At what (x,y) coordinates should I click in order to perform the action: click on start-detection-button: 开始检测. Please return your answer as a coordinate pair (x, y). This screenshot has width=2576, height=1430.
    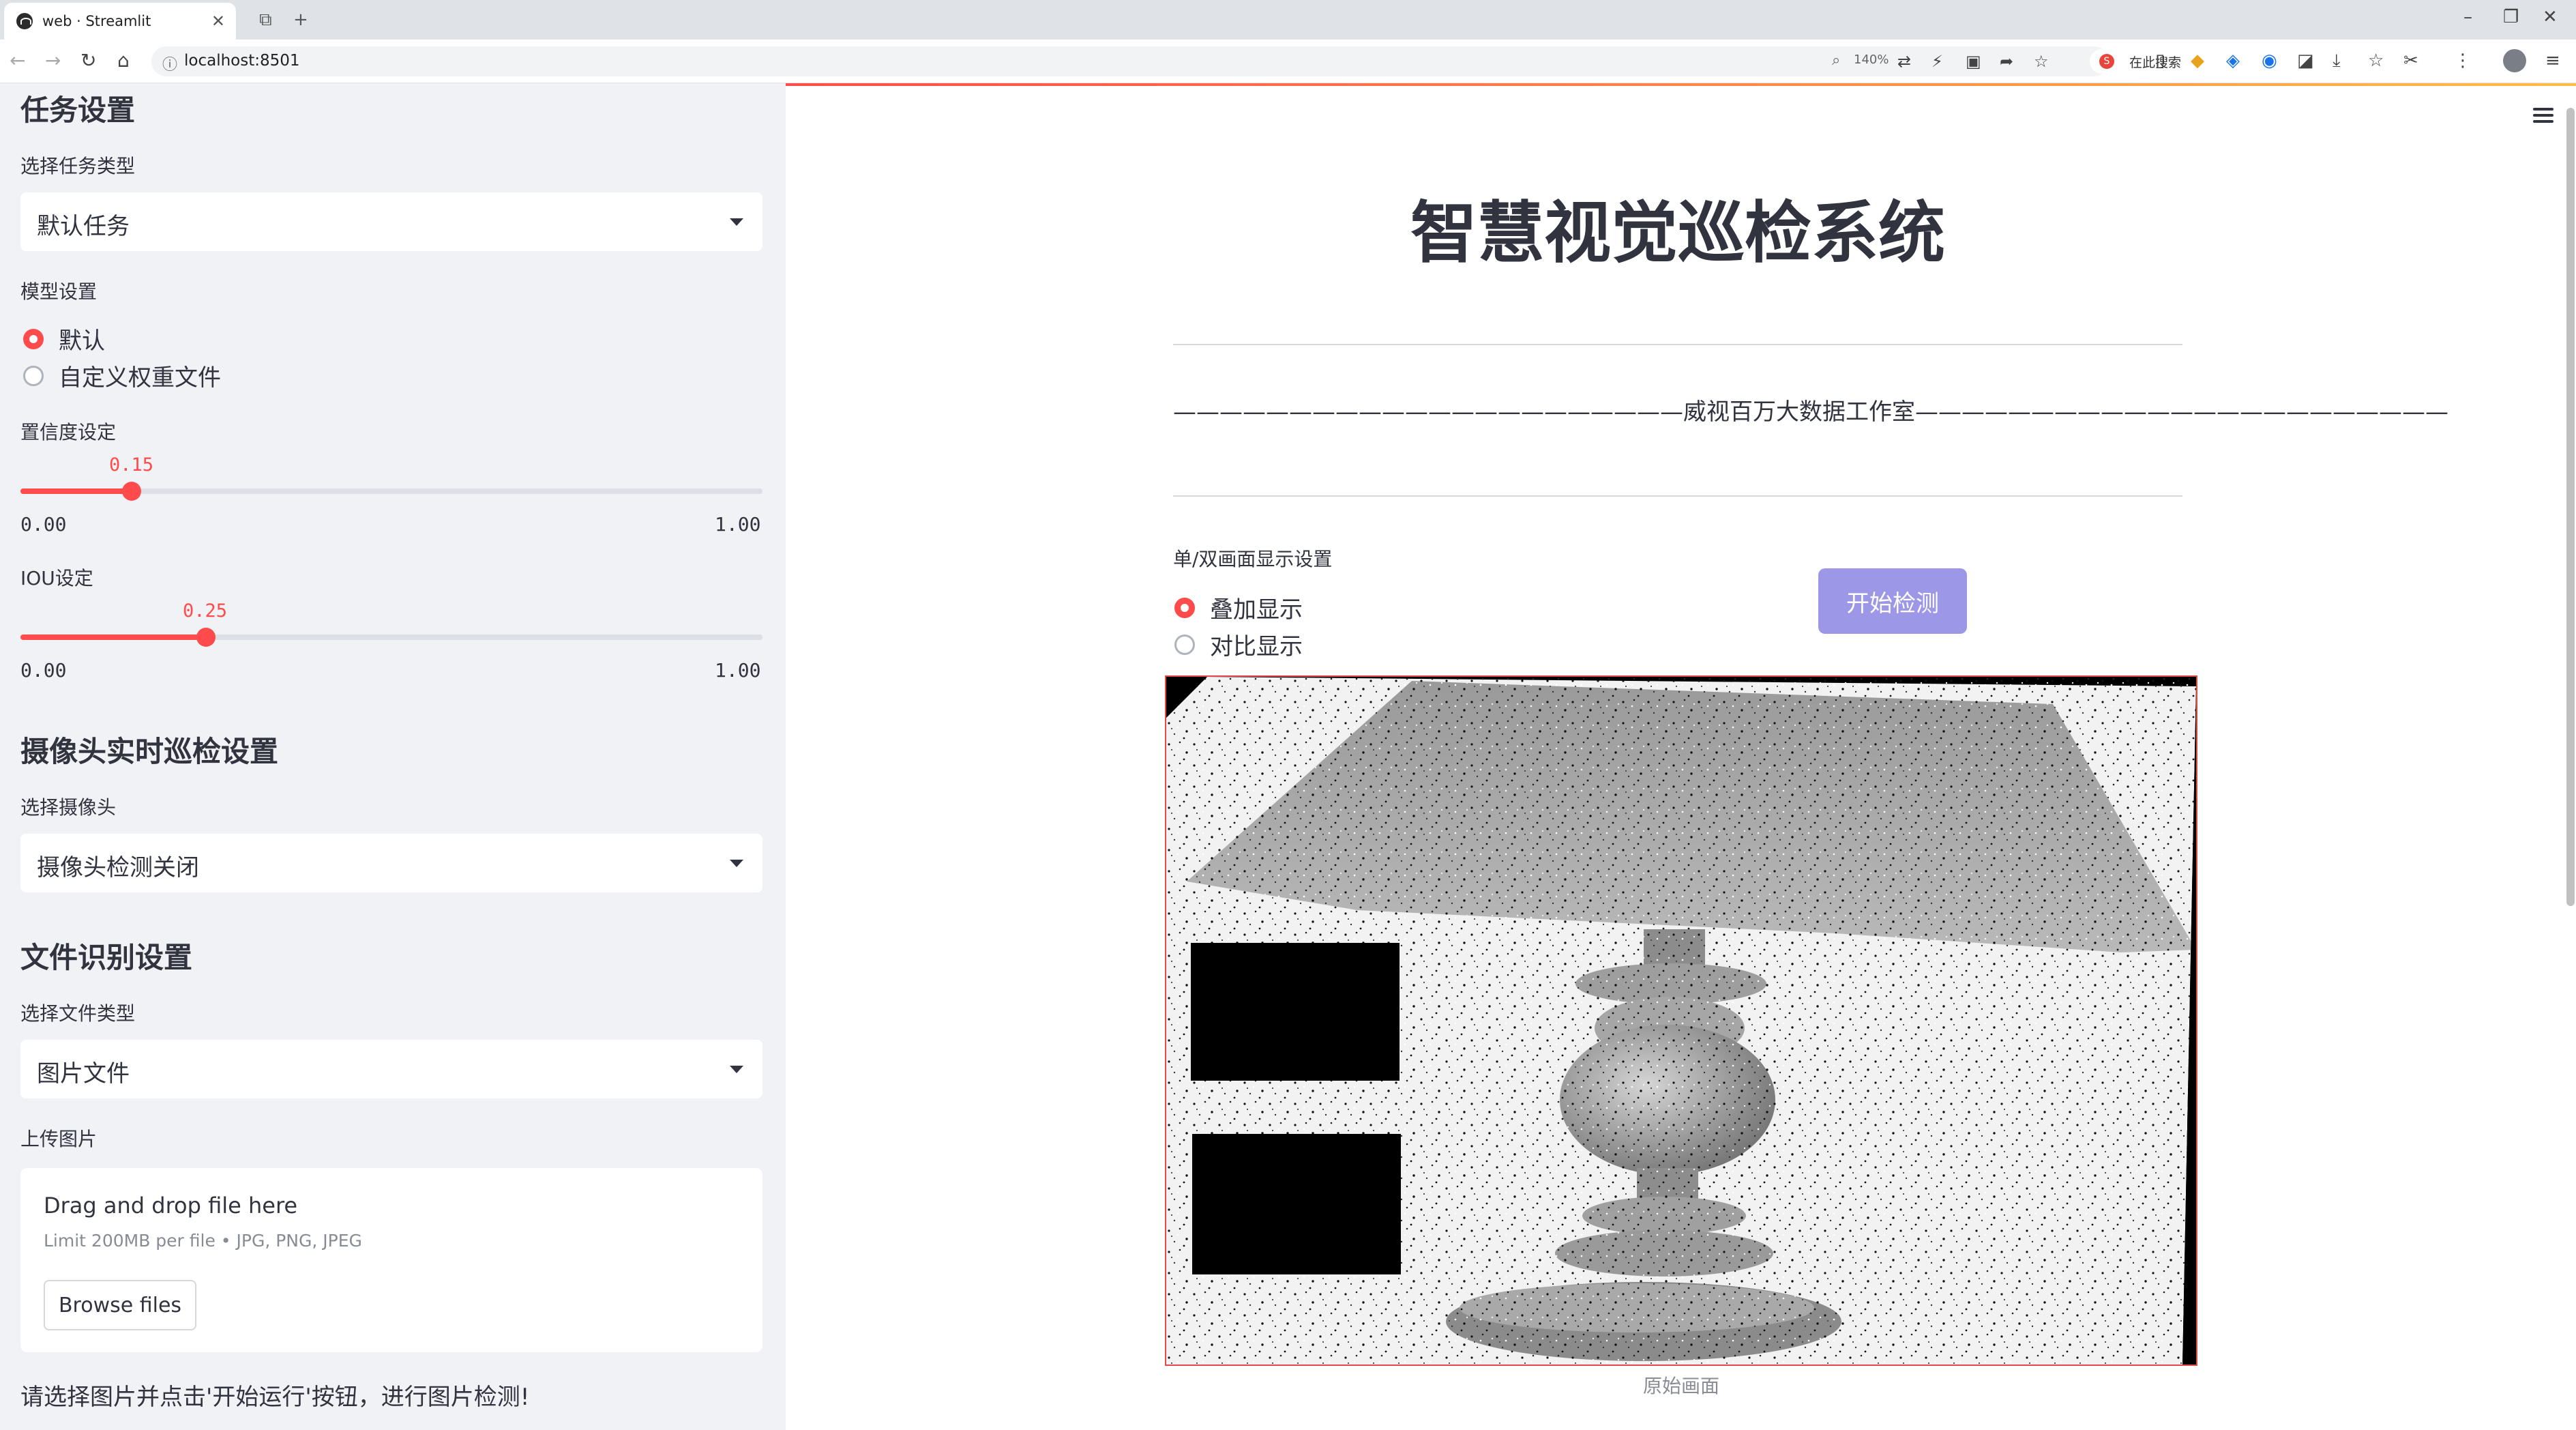
    Looking at the image, I should click on (1892, 601).